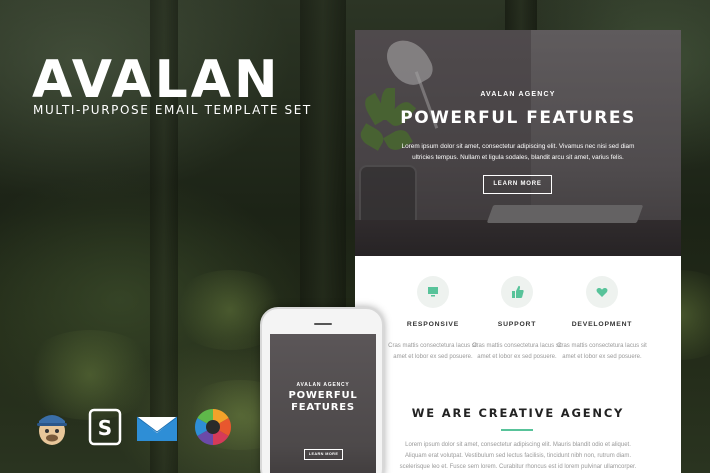 The height and width of the screenshot is (473, 710). Describe the element at coordinates (517, 184) in the screenshot. I see `learn-more-button: LEARN MORE` at that location.